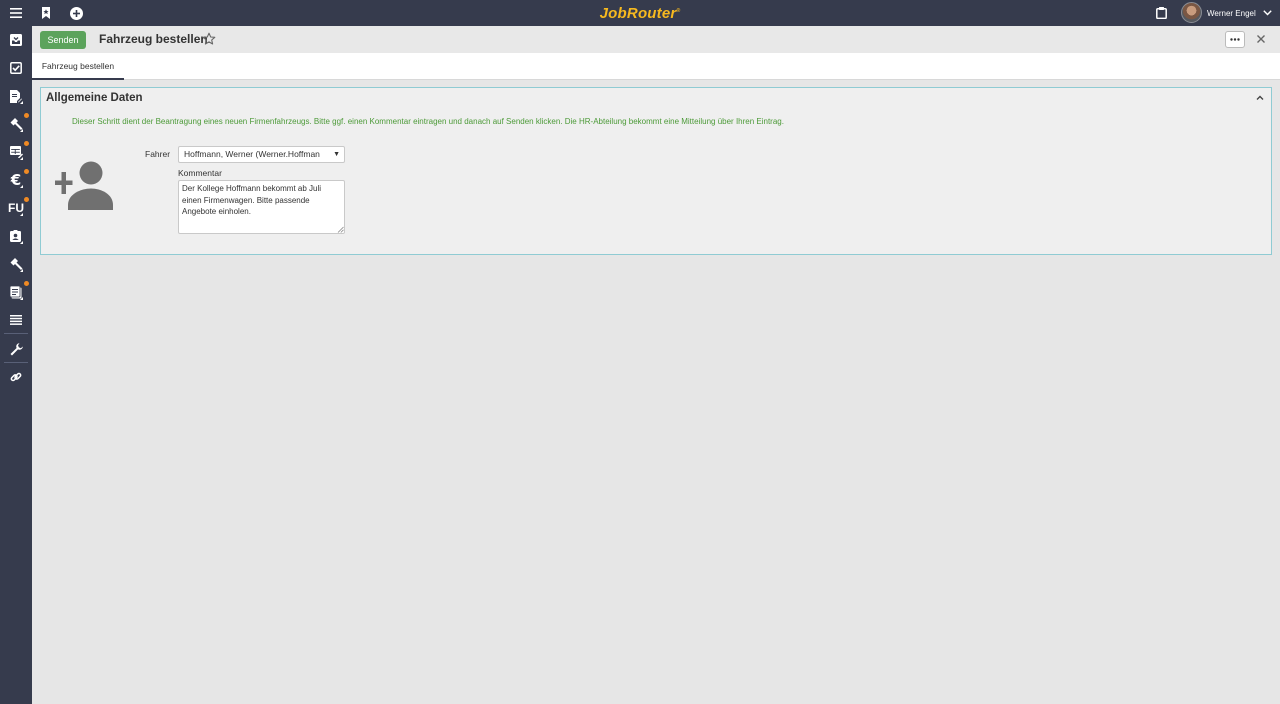  What do you see at coordinates (16, 180) in the screenshot?
I see `sidebar-item-finance: €` at bounding box center [16, 180].